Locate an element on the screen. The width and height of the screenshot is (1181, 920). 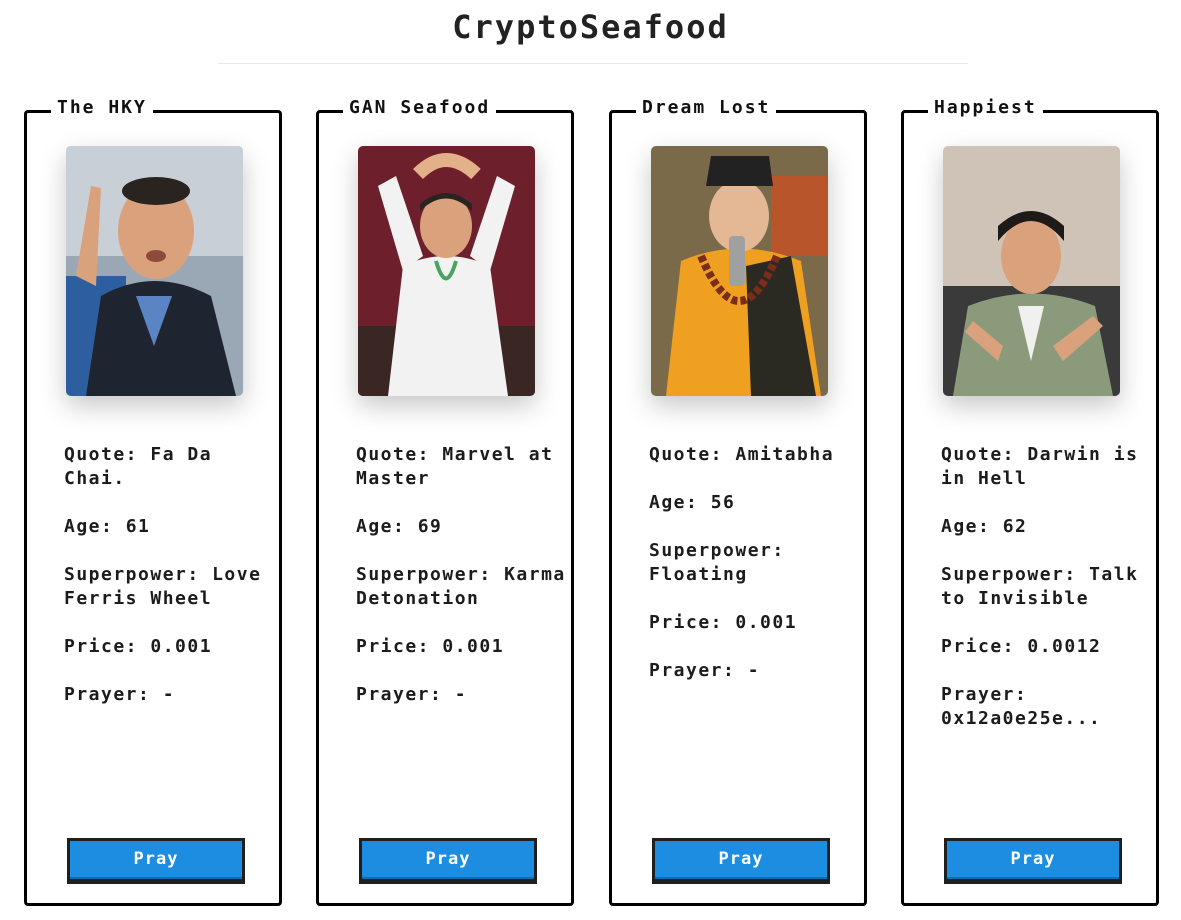
superpower-field: Superpower: Floating is located at coordinates (755, 563).